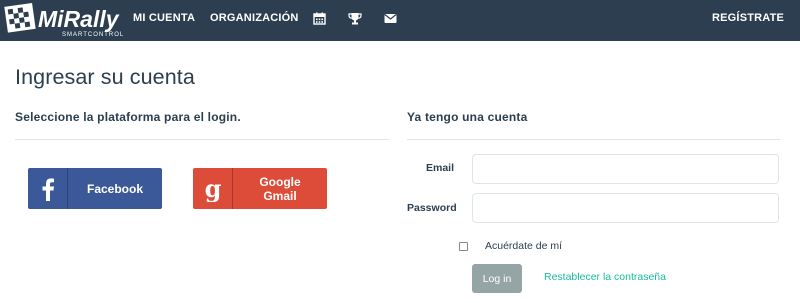 Image resolution: width=800 pixels, height=303 pixels. Describe the element at coordinates (593, 139) in the screenshot. I see `account-divider` at that location.